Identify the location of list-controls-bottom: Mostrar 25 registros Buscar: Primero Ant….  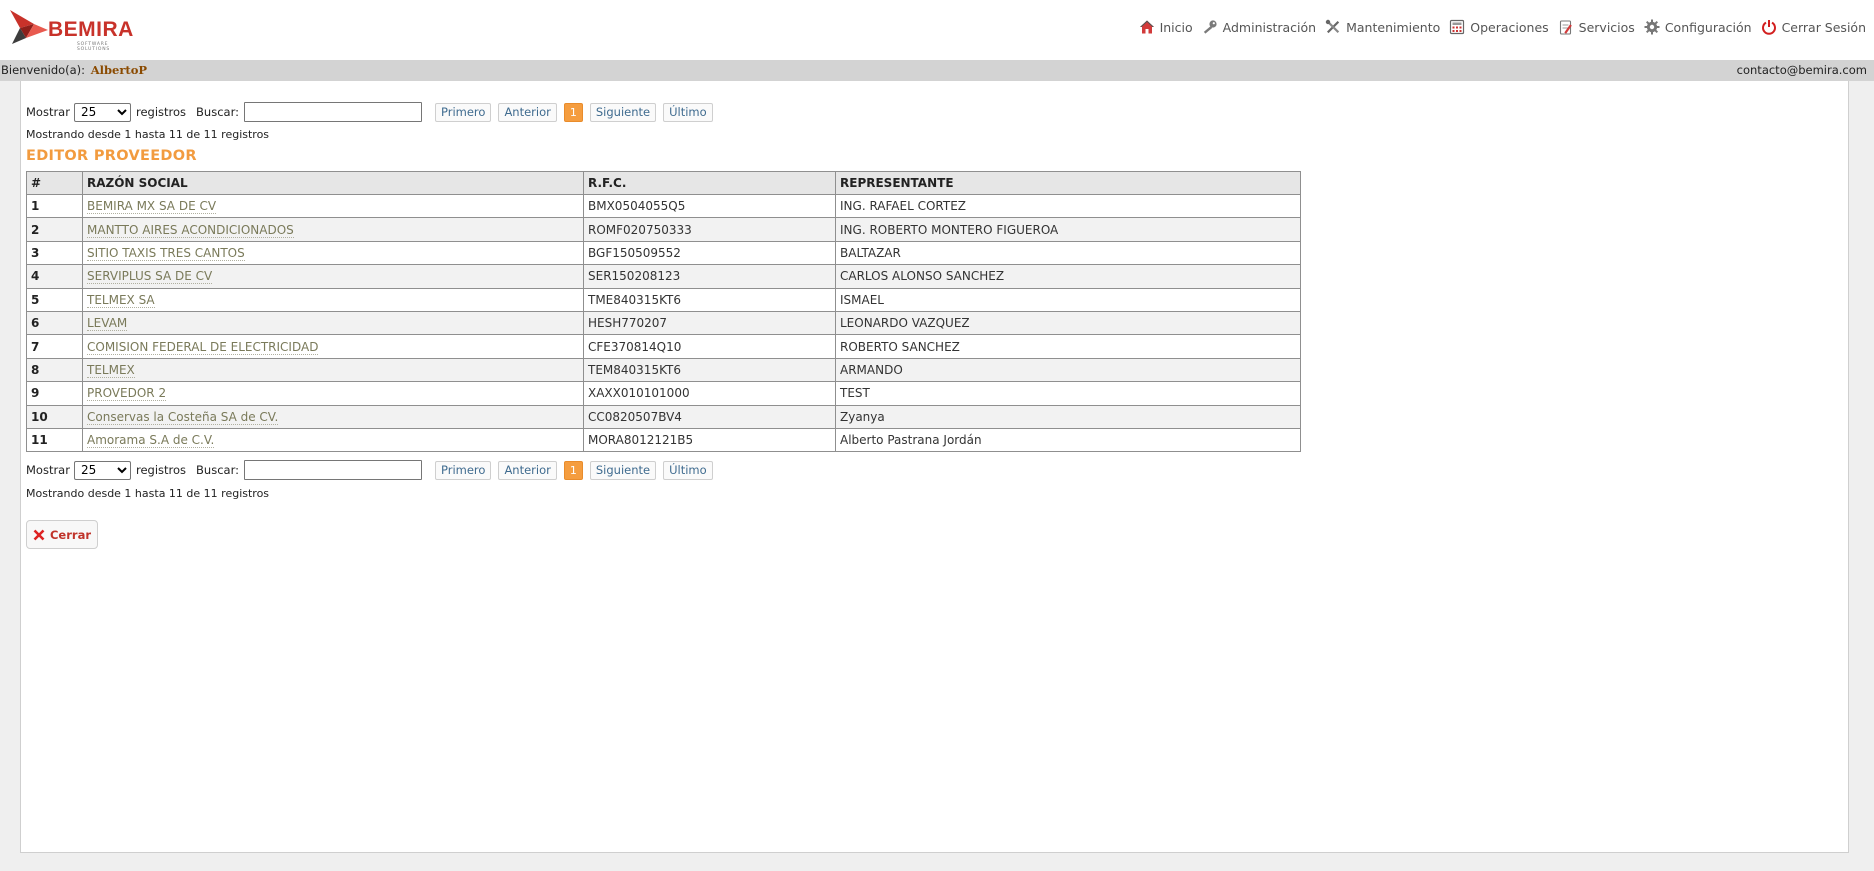
(369, 470).